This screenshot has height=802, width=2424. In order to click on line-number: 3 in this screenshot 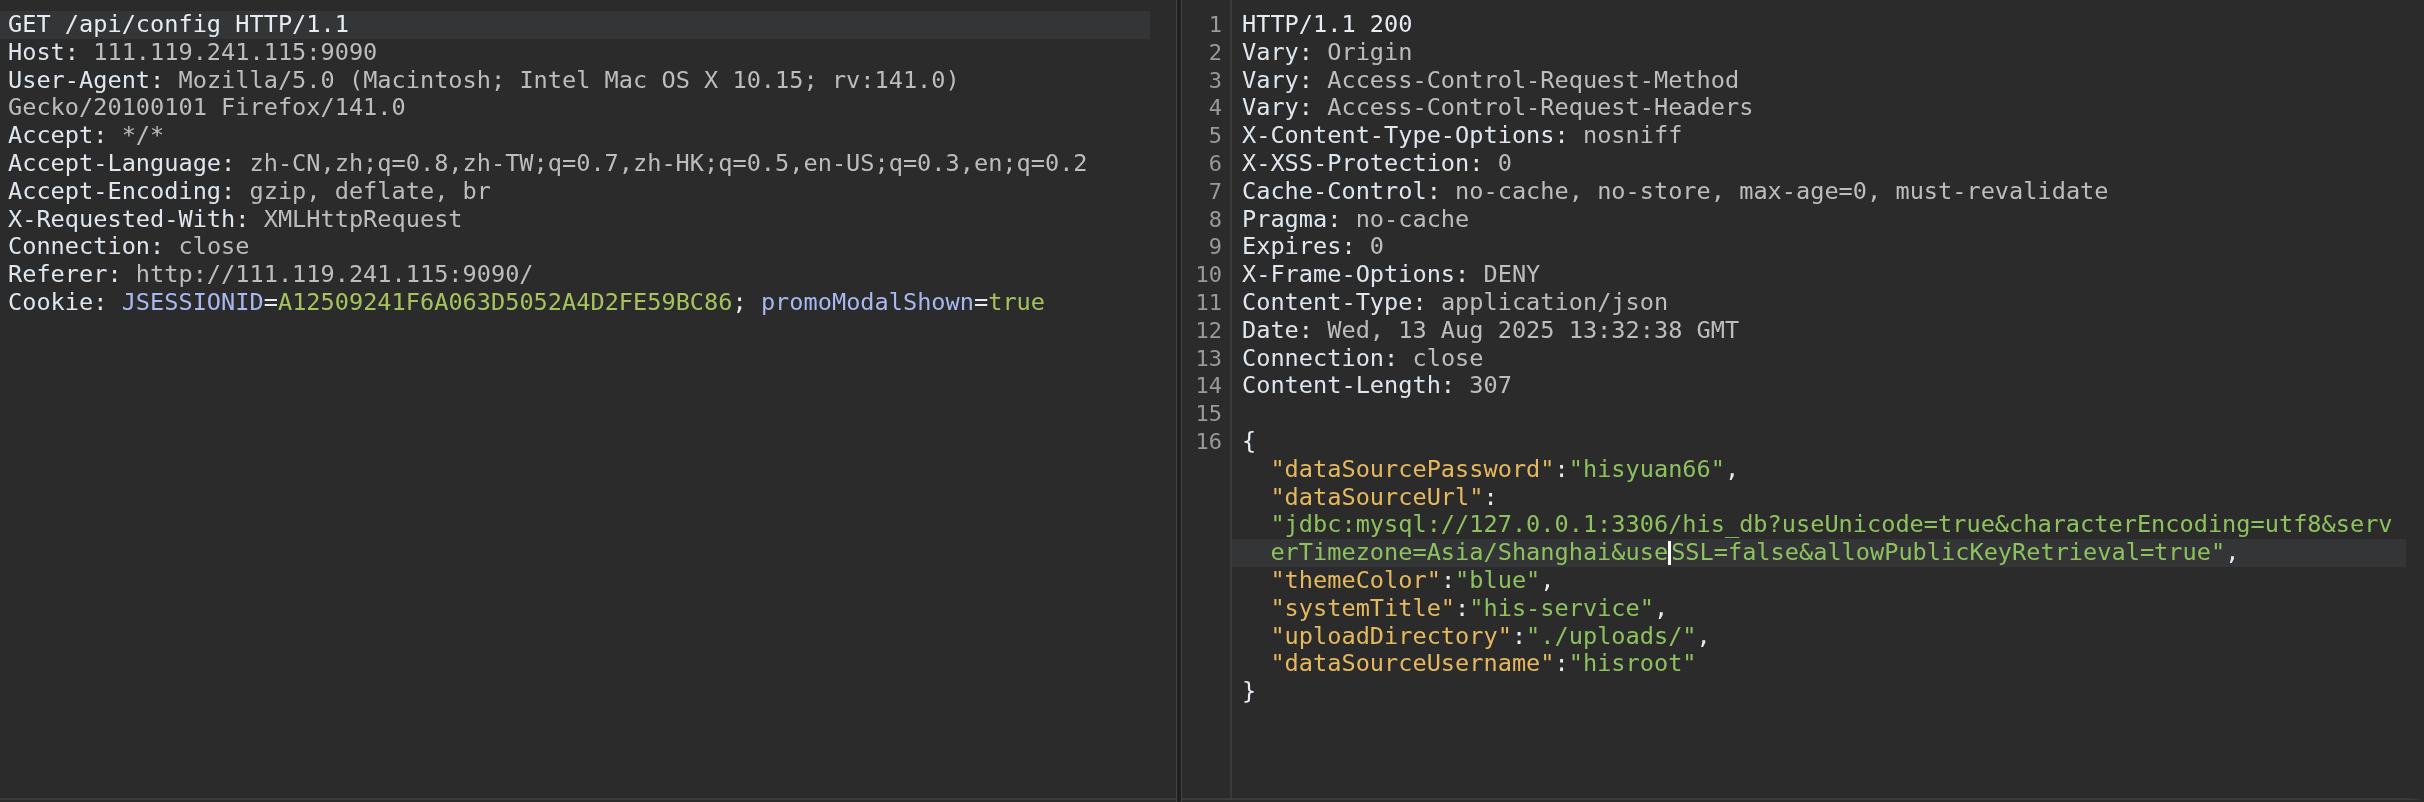, I will do `click(1215, 80)`.